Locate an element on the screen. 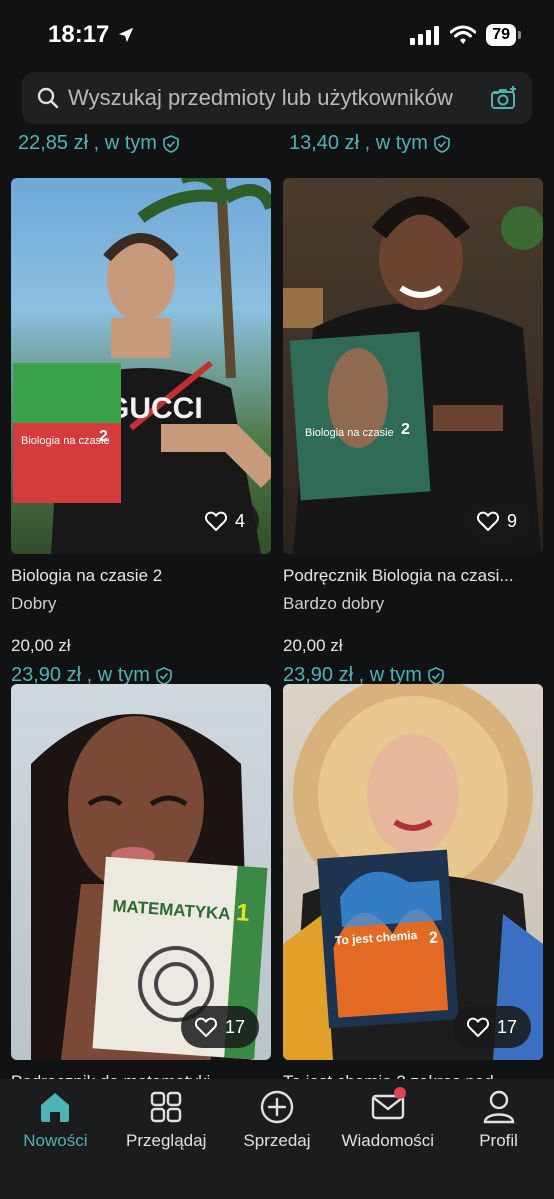 Image resolution: width=554 pixels, height=1199 pixels. product-image: MATEMATYKA 1 17 is located at coordinates (141, 872).